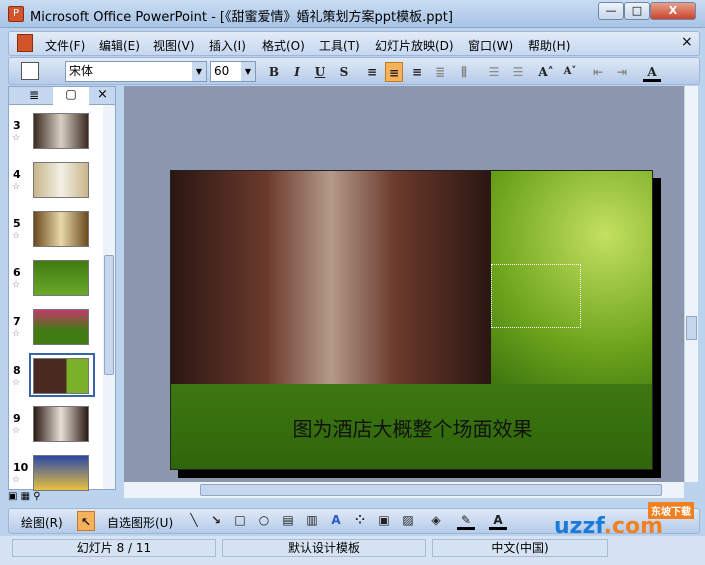  I want to click on slide-thumbnail-6: 6 ☆, so click(55, 283).